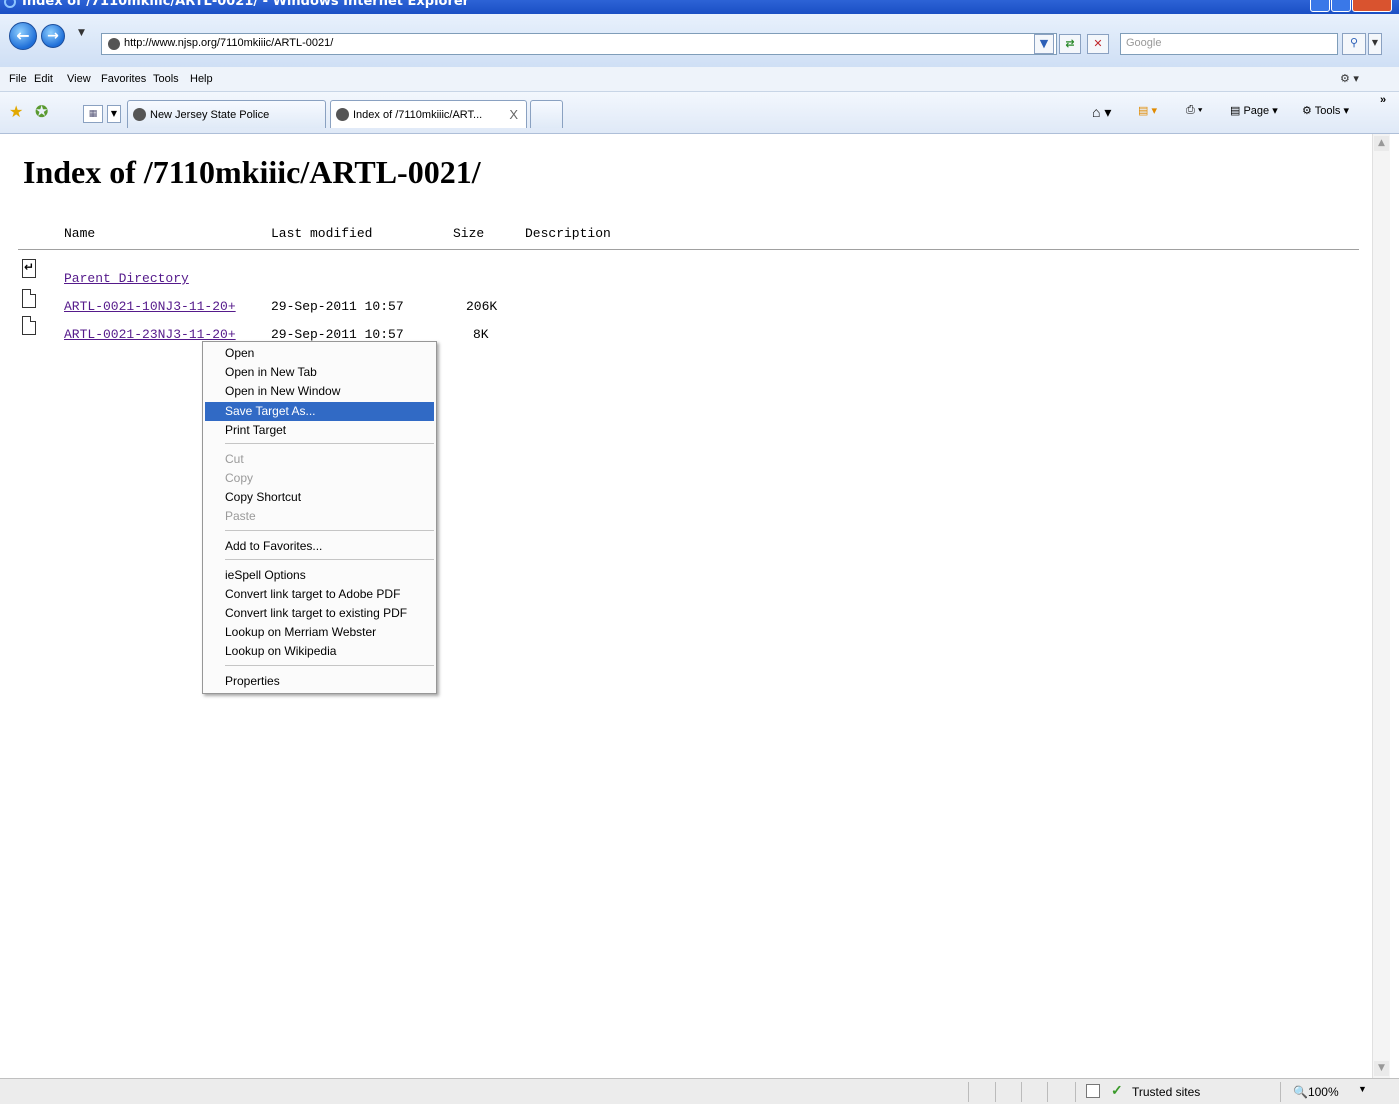 This screenshot has height=1104, width=1399. What do you see at coordinates (234, 459) in the screenshot?
I see `menu-item-cut: Cut` at bounding box center [234, 459].